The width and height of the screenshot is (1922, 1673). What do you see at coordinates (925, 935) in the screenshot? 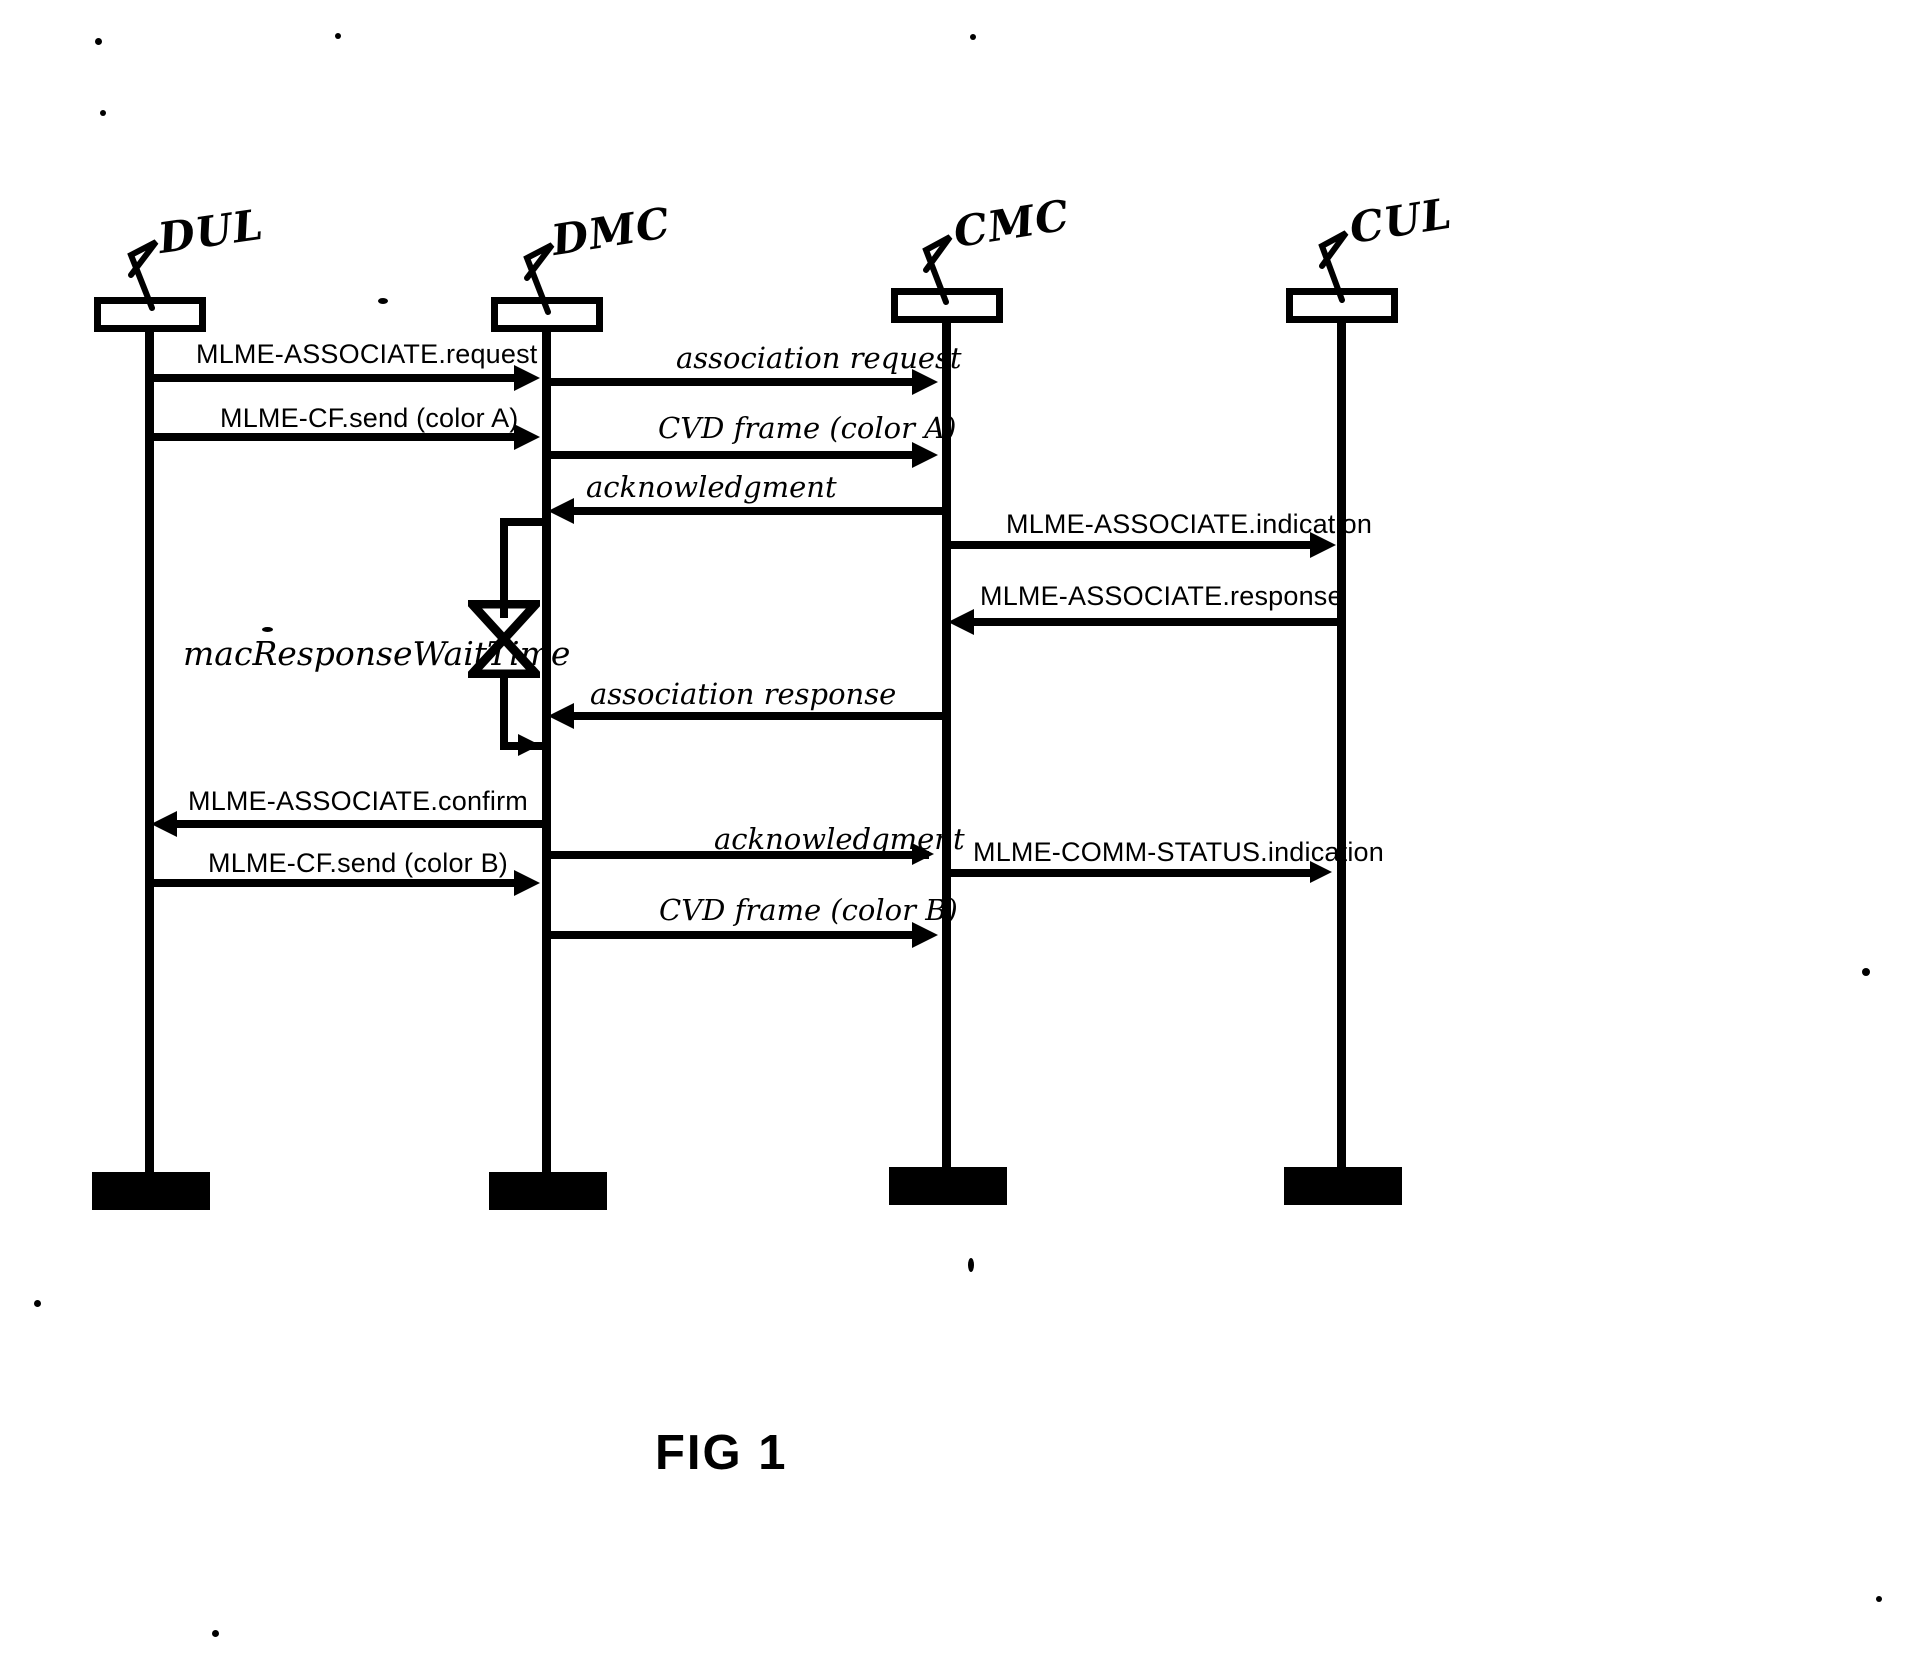
I see `arrow-head-cvd-frame-color-b` at bounding box center [925, 935].